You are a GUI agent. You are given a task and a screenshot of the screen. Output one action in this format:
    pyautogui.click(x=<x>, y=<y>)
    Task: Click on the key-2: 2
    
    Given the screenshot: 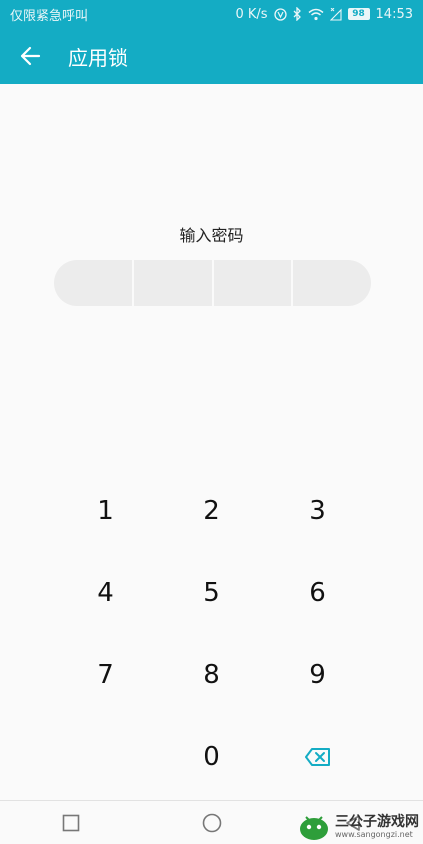 What is the action you would take?
    pyautogui.click(x=212, y=511)
    